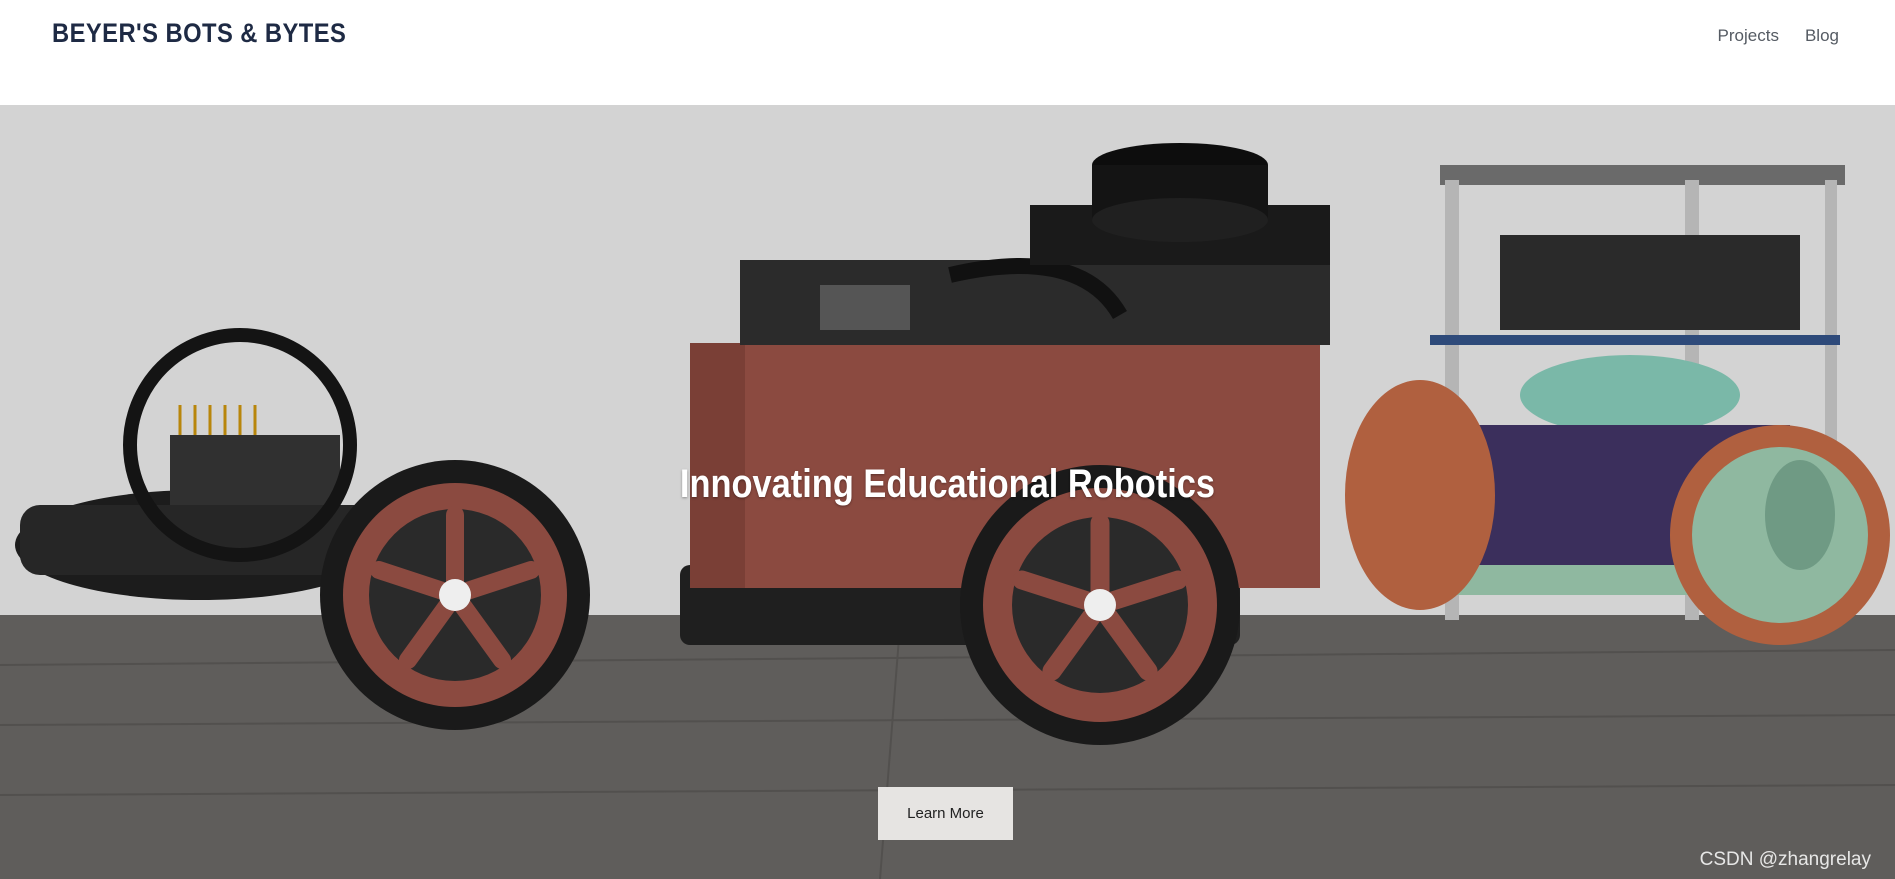  What do you see at coordinates (945, 813) in the screenshot?
I see `learn-more-button: Learn More` at bounding box center [945, 813].